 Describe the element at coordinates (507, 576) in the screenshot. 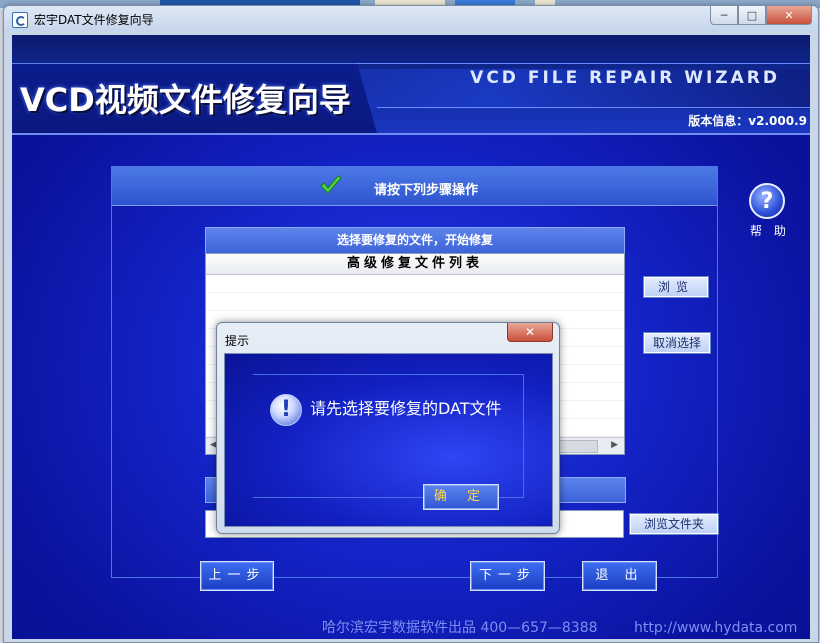

I see `next-step-button: 下一步` at that location.